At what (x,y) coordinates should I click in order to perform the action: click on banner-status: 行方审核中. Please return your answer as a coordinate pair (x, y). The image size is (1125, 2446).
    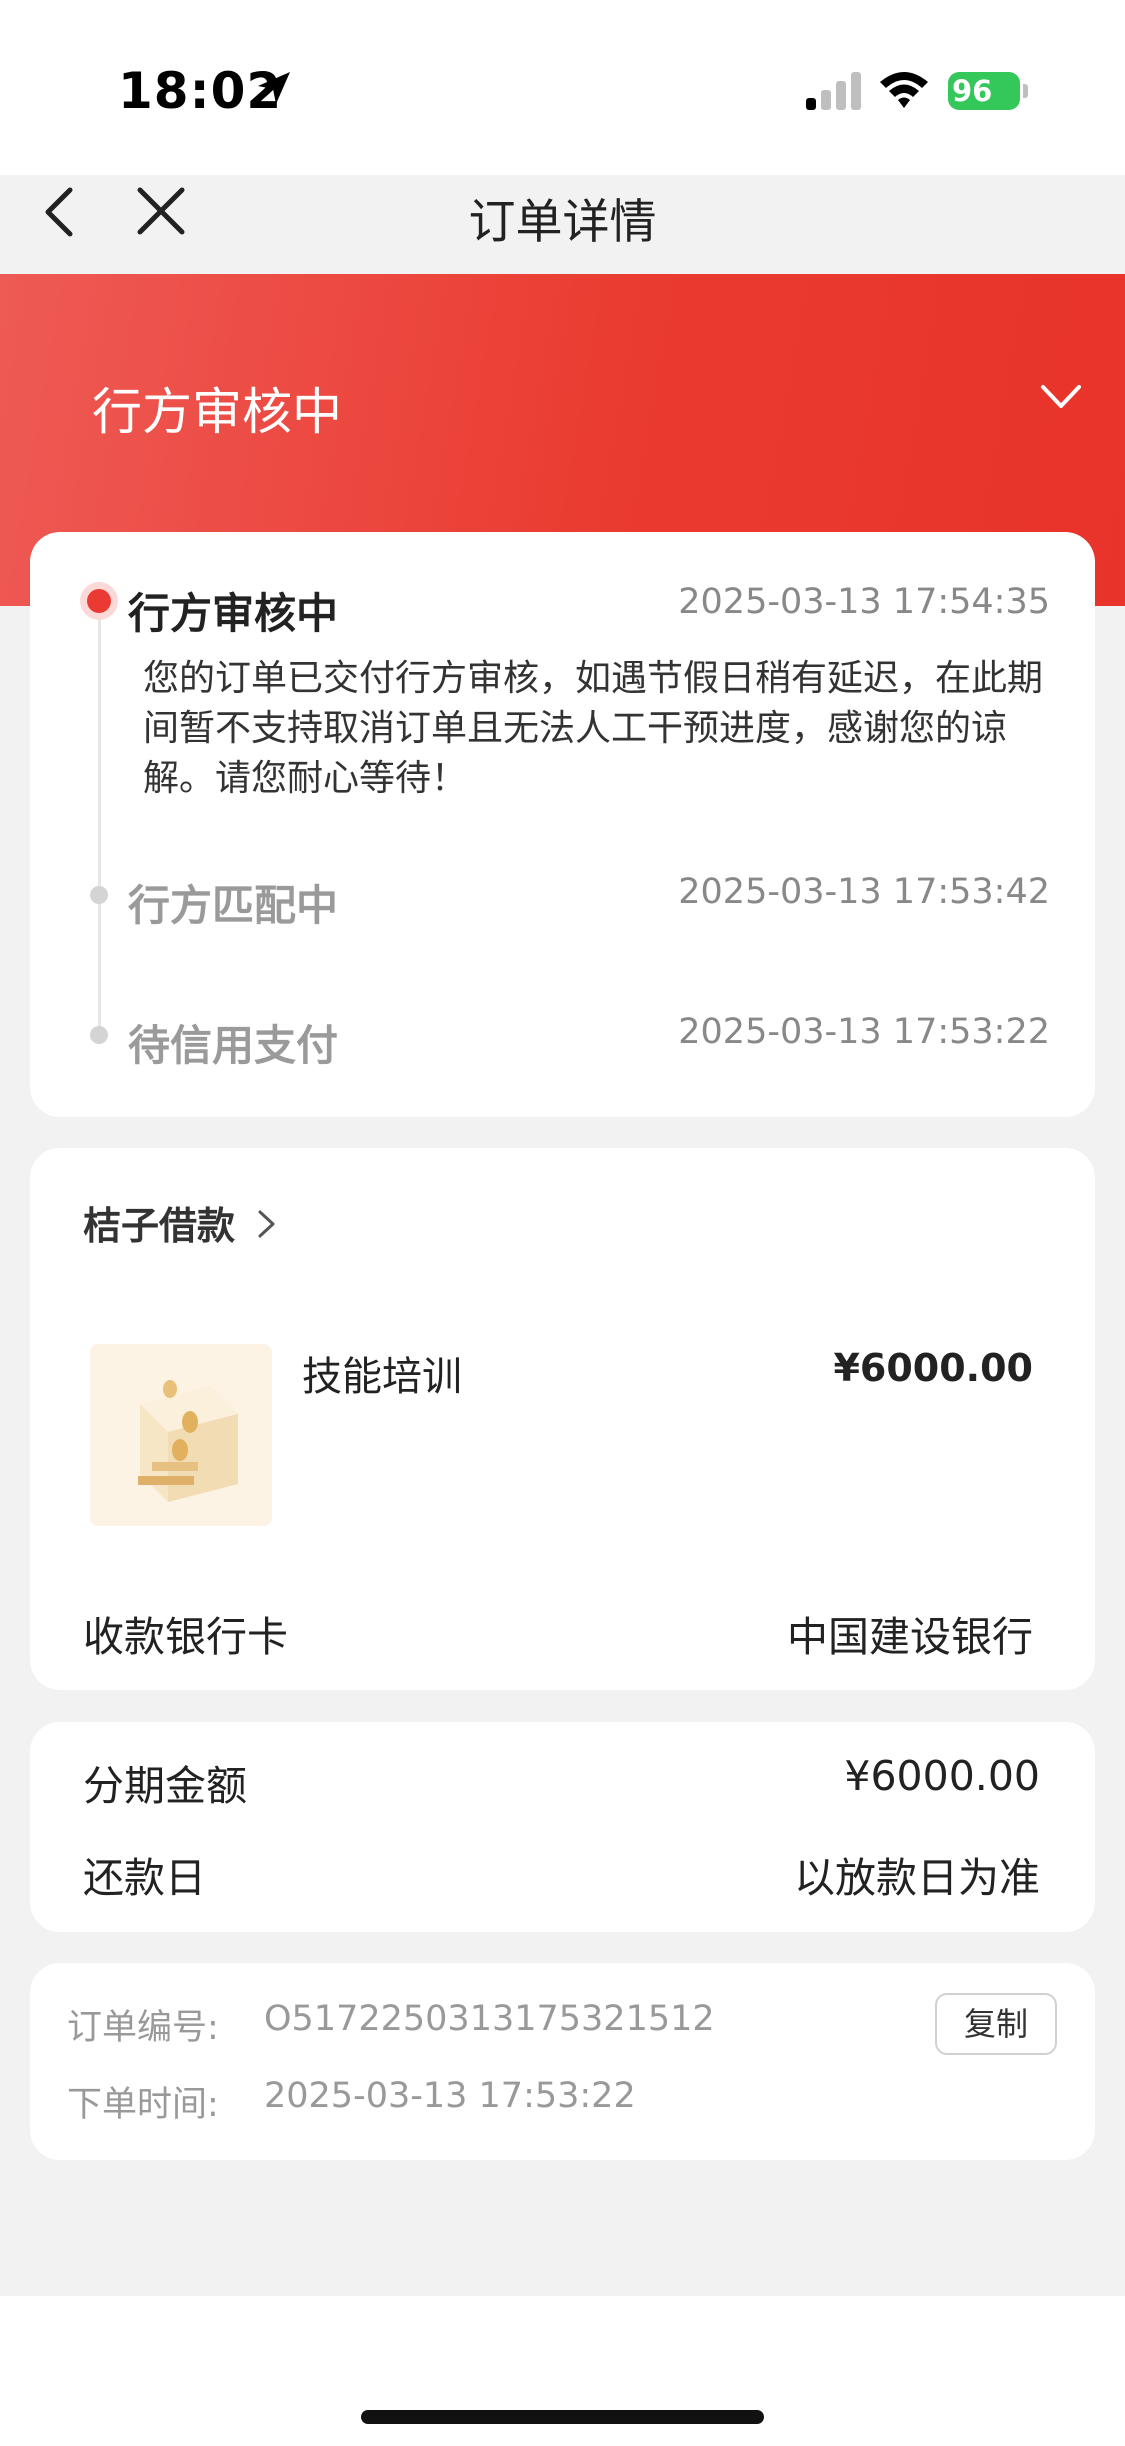
    Looking at the image, I should click on (217, 412).